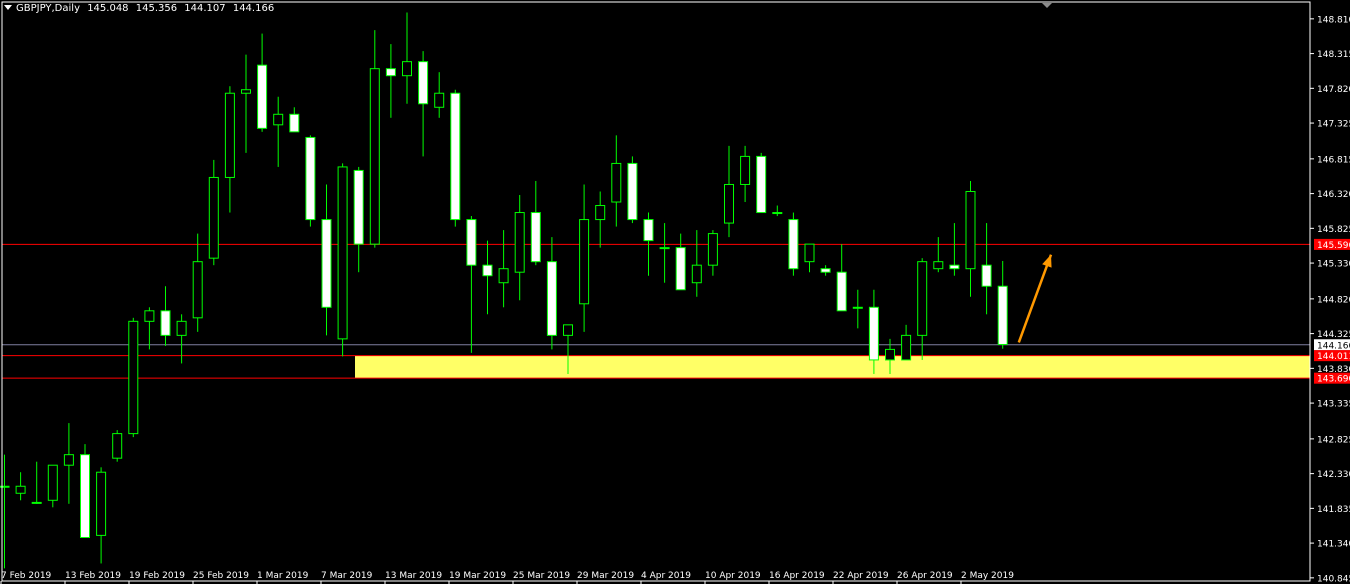  Describe the element at coordinates (1333, 246) in the screenshot. I see `level-label: 145.596` at that location.